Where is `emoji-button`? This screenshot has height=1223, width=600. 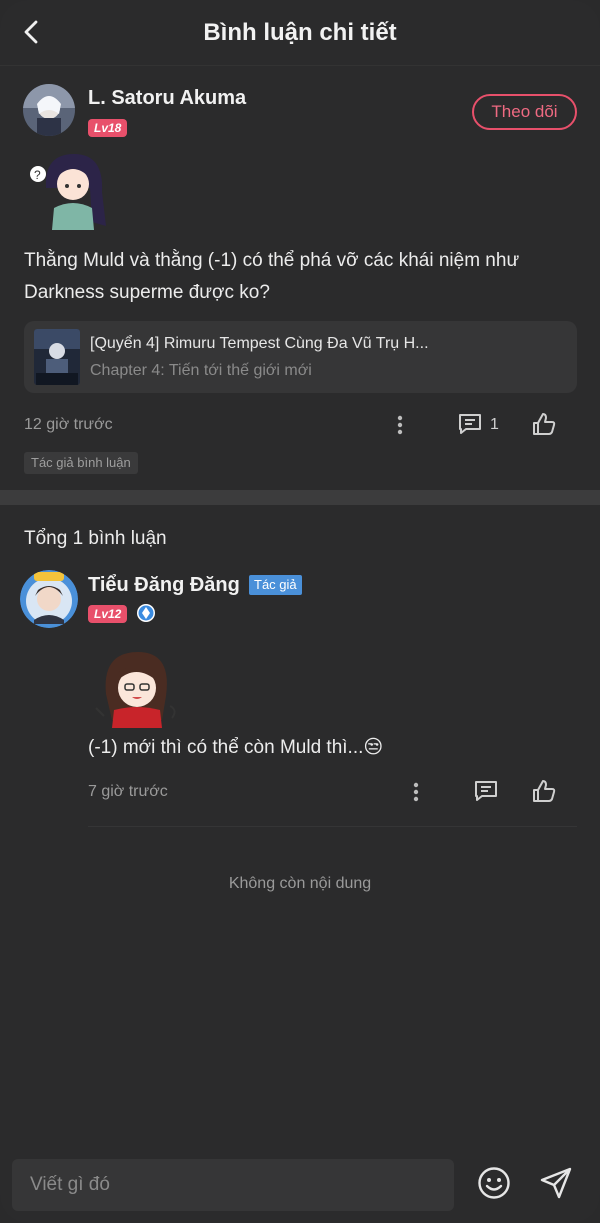 emoji-button is located at coordinates (494, 1183).